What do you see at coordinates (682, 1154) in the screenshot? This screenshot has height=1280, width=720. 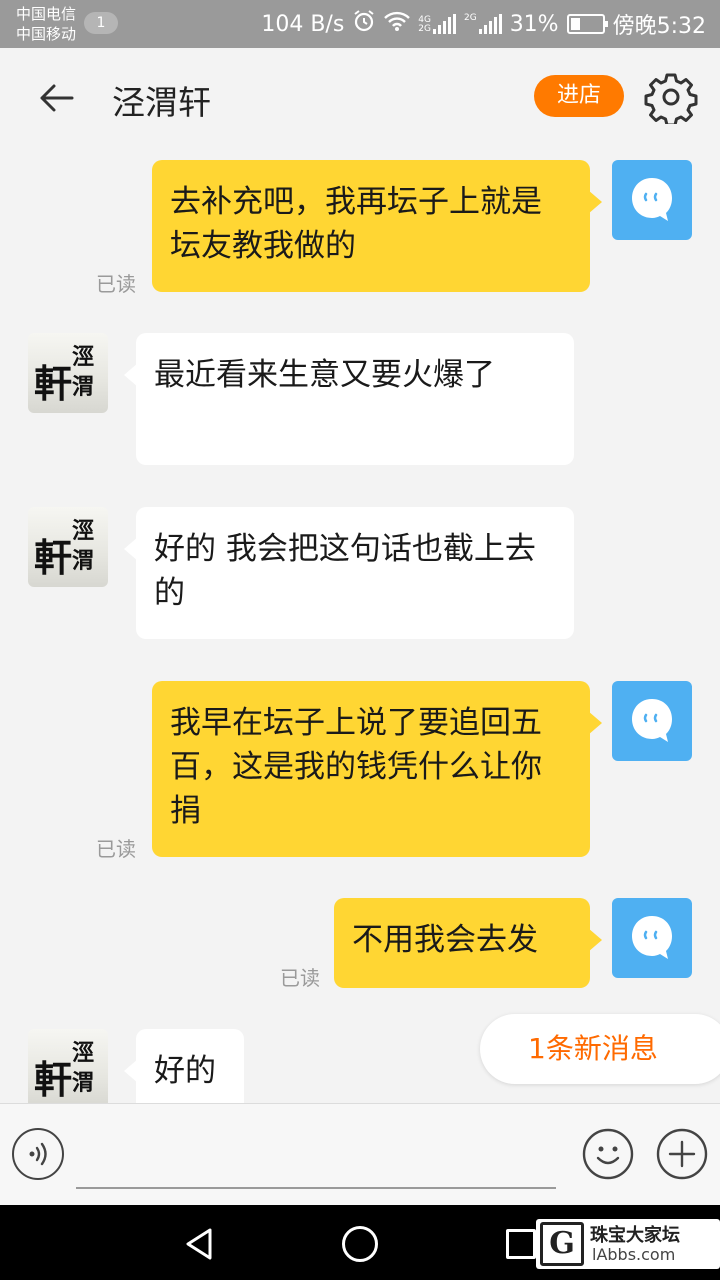 I see `more-plus-icon` at bounding box center [682, 1154].